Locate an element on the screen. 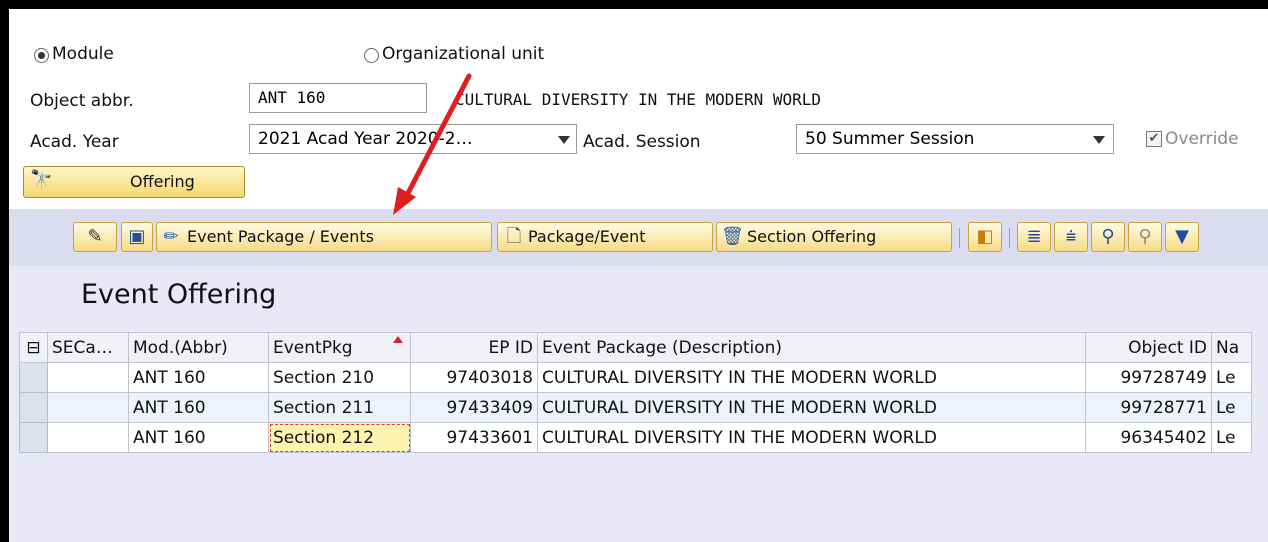  annotation-arrow is located at coordinates (432, 144).